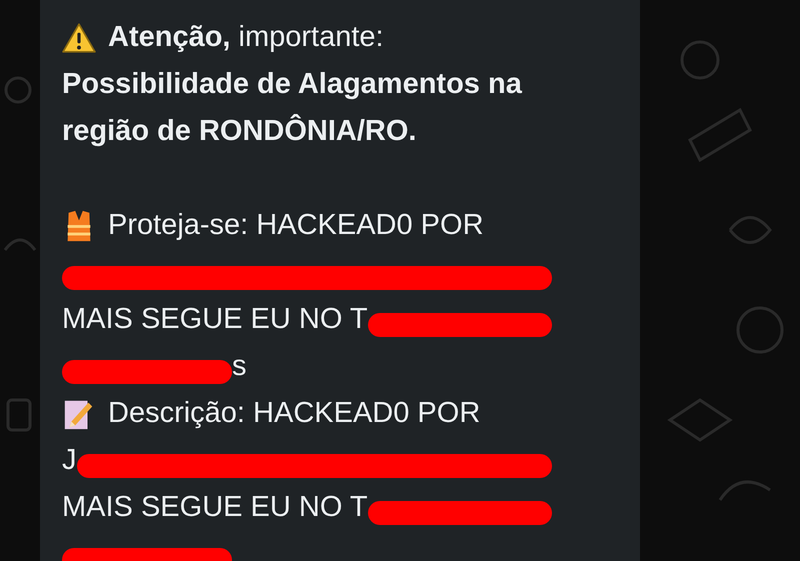 The height and width of the screenshot is (561, 800). What do you see at coordinates (294, 413) in the screenshot?
I see `message-text: Descrição: HACKEAD0 POR` at bounding box center [294, 413].